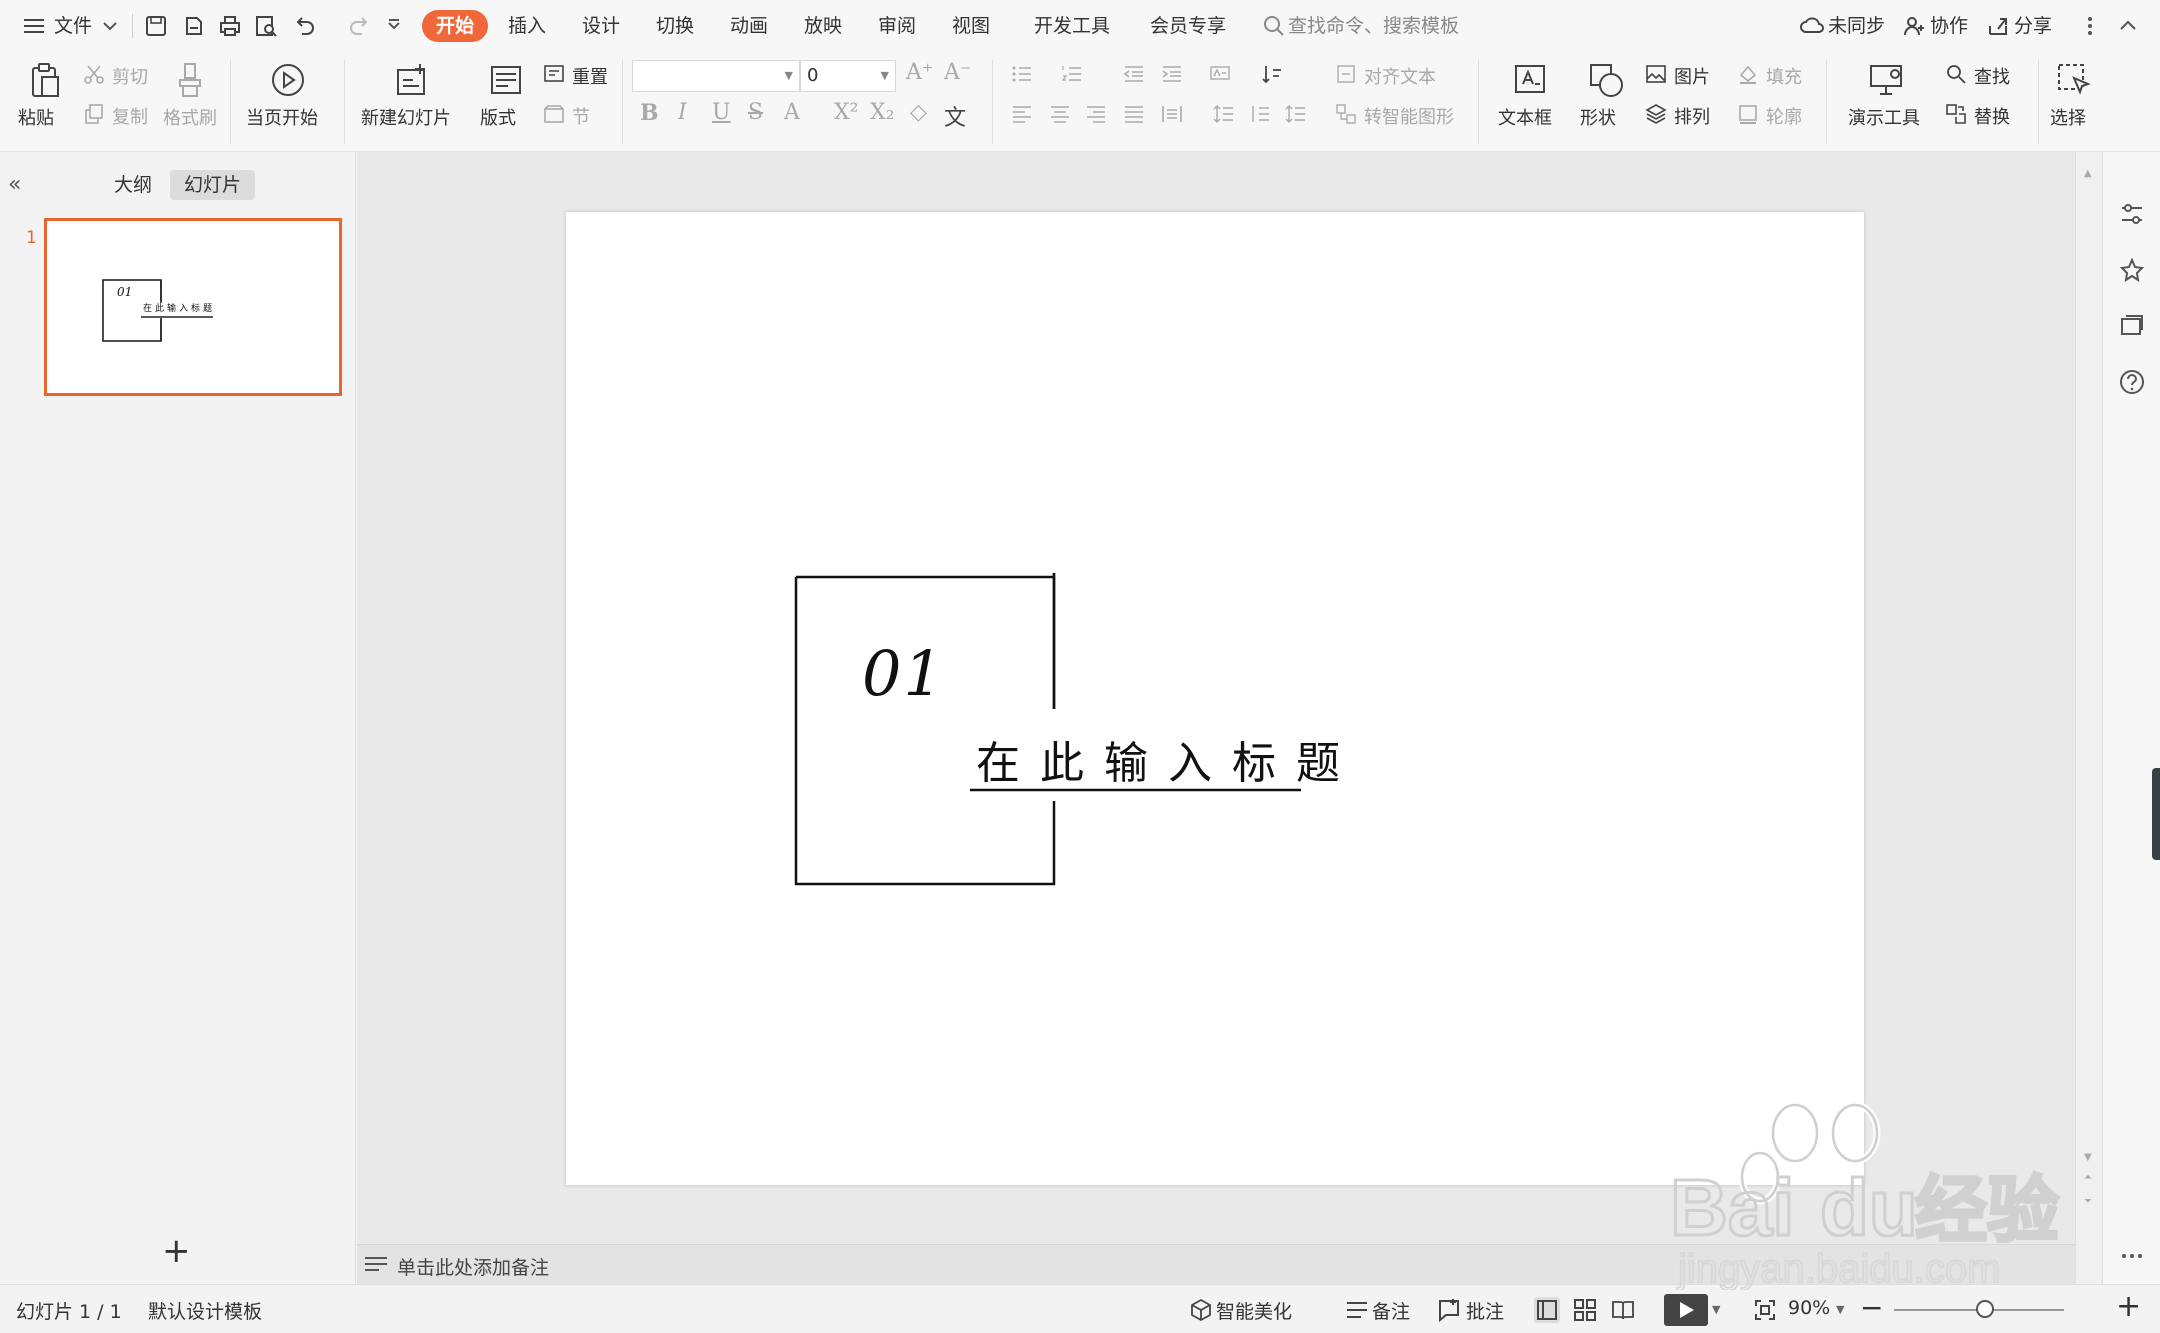 This screenshot has height=1333, width=2160. Describe the element at coordinates (190, 117) in the screenshot. I see `format-painter-button: 格式刷` at that location.